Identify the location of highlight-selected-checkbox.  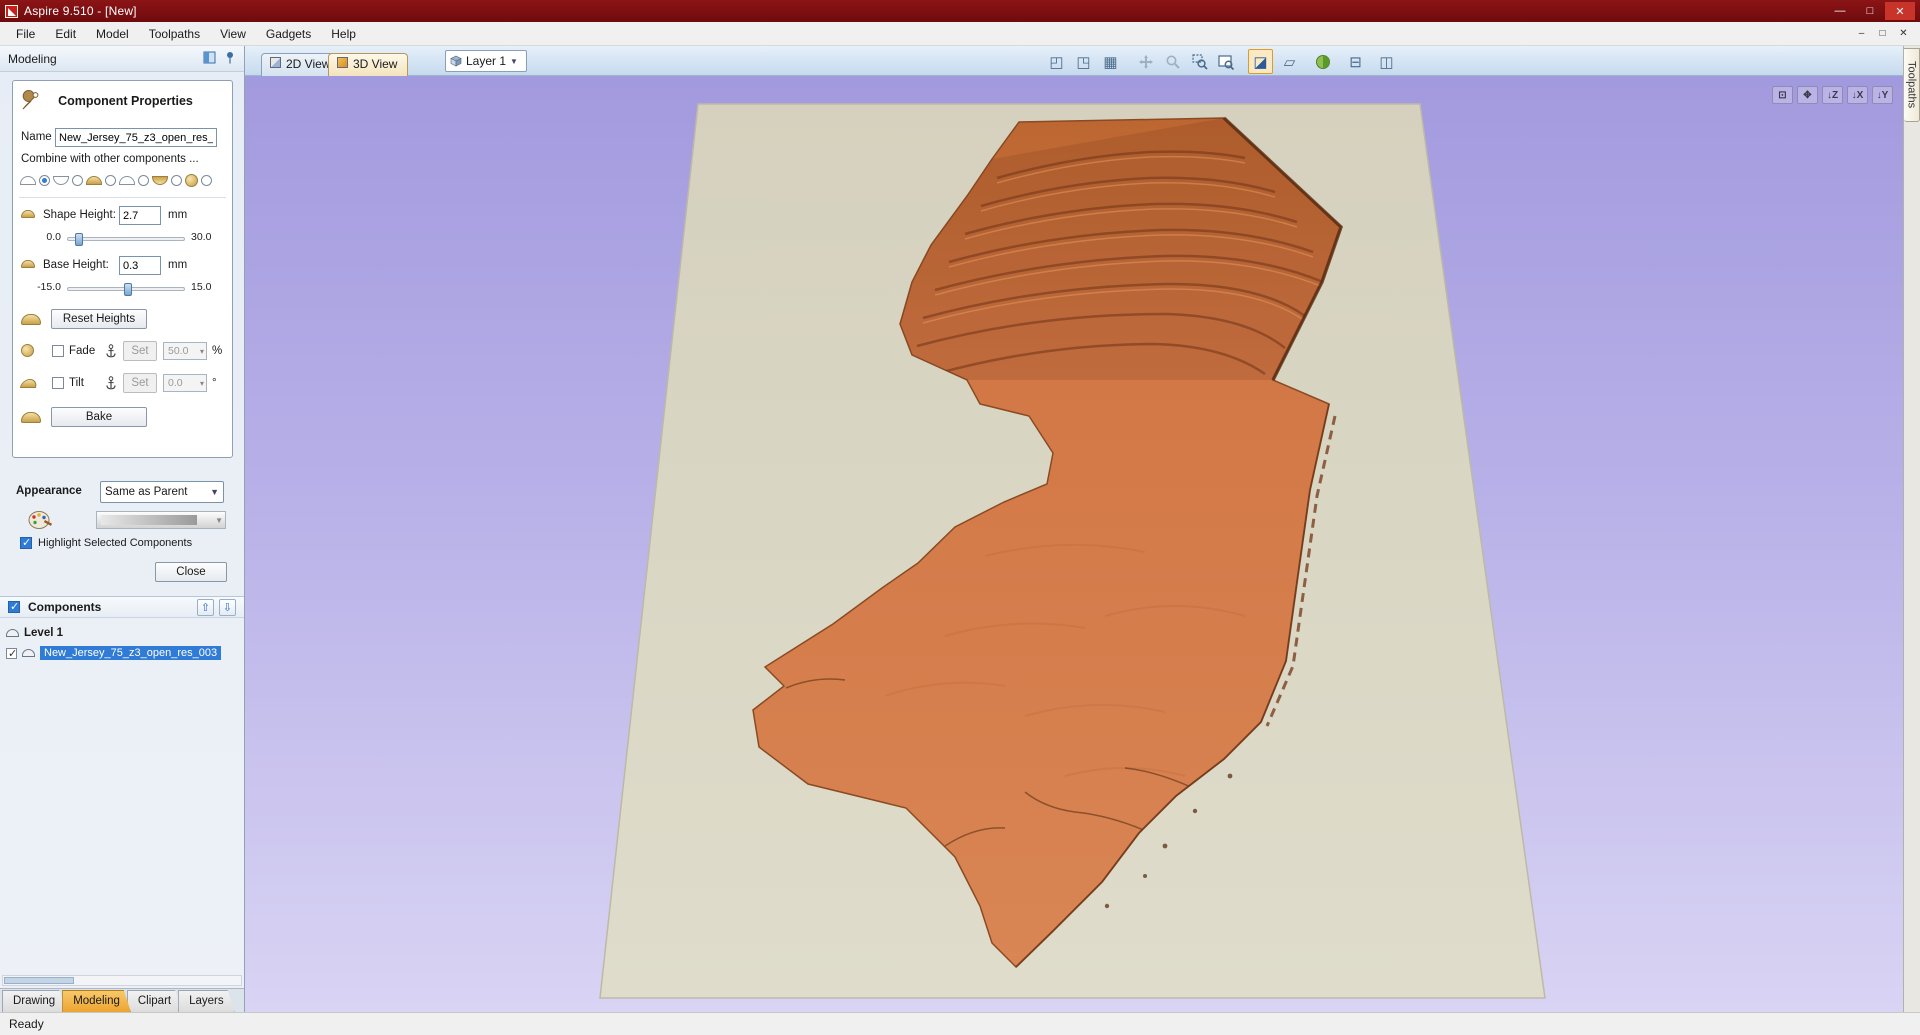
(26, 542).